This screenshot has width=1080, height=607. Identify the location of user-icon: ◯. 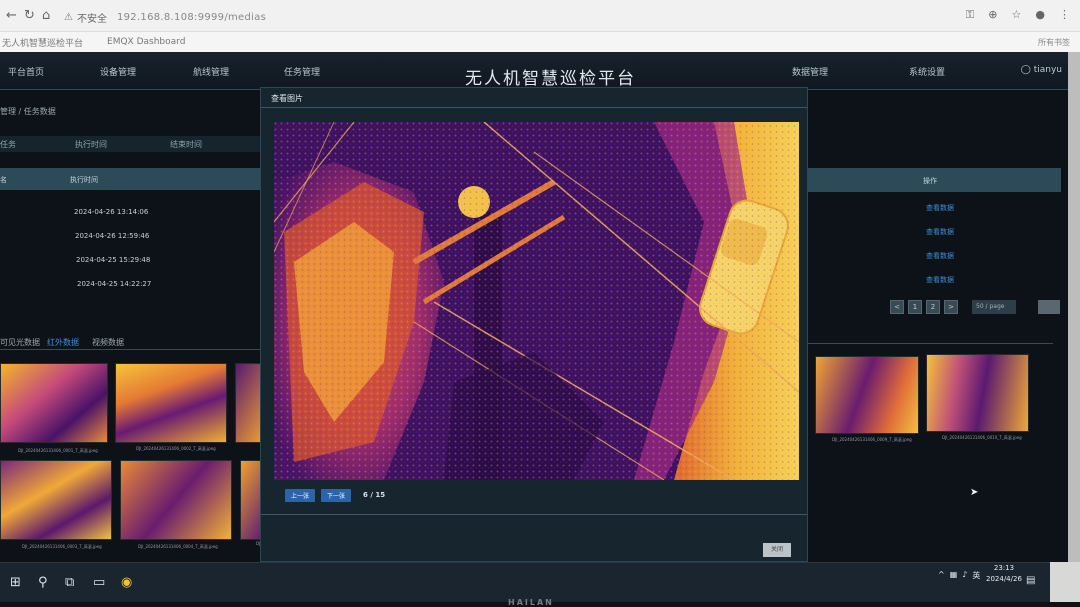
(1027, 70).